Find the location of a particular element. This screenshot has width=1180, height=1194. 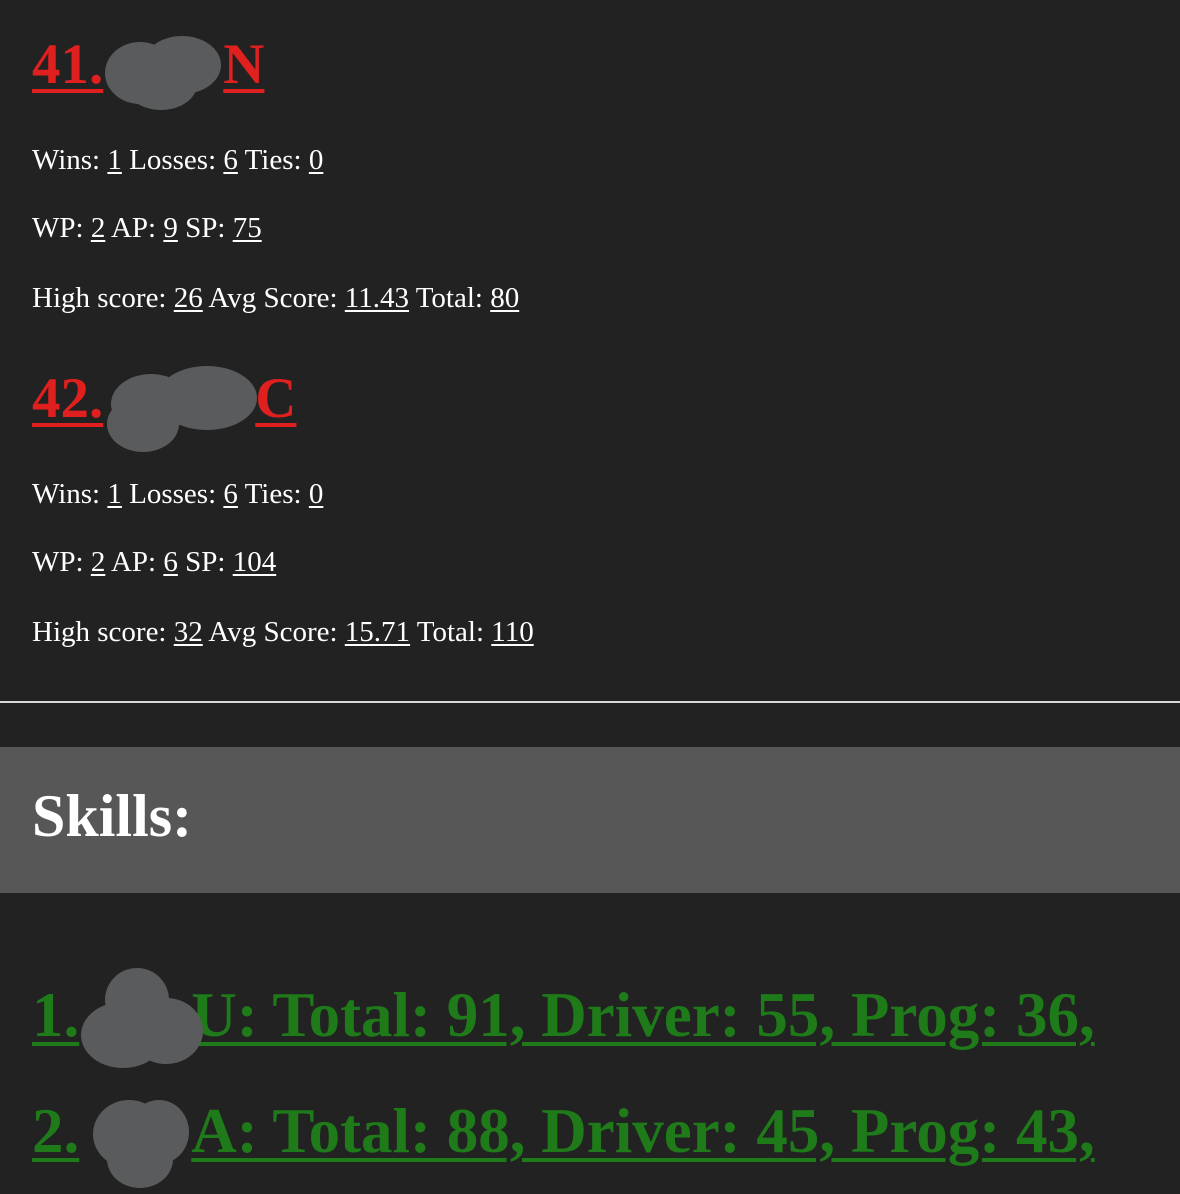

team-41-link: 41. N is located at coordinates (148, 71).